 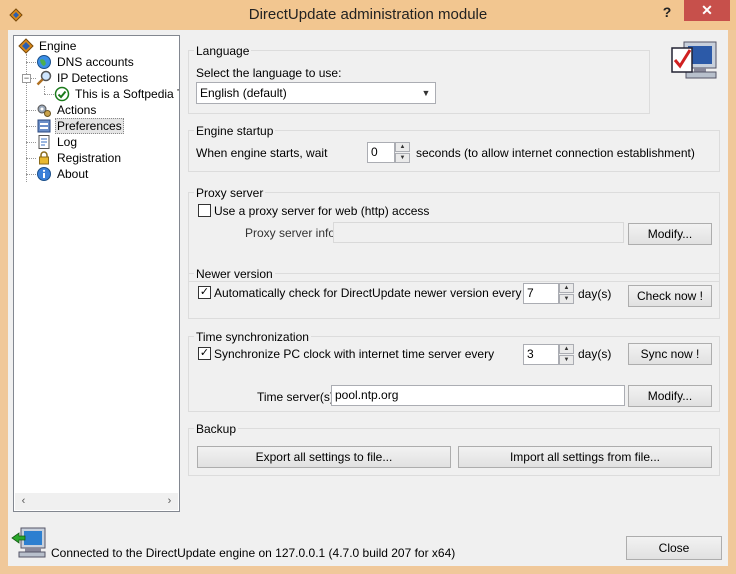 I want to click on close-button: Close, so click(x=674, y=548).